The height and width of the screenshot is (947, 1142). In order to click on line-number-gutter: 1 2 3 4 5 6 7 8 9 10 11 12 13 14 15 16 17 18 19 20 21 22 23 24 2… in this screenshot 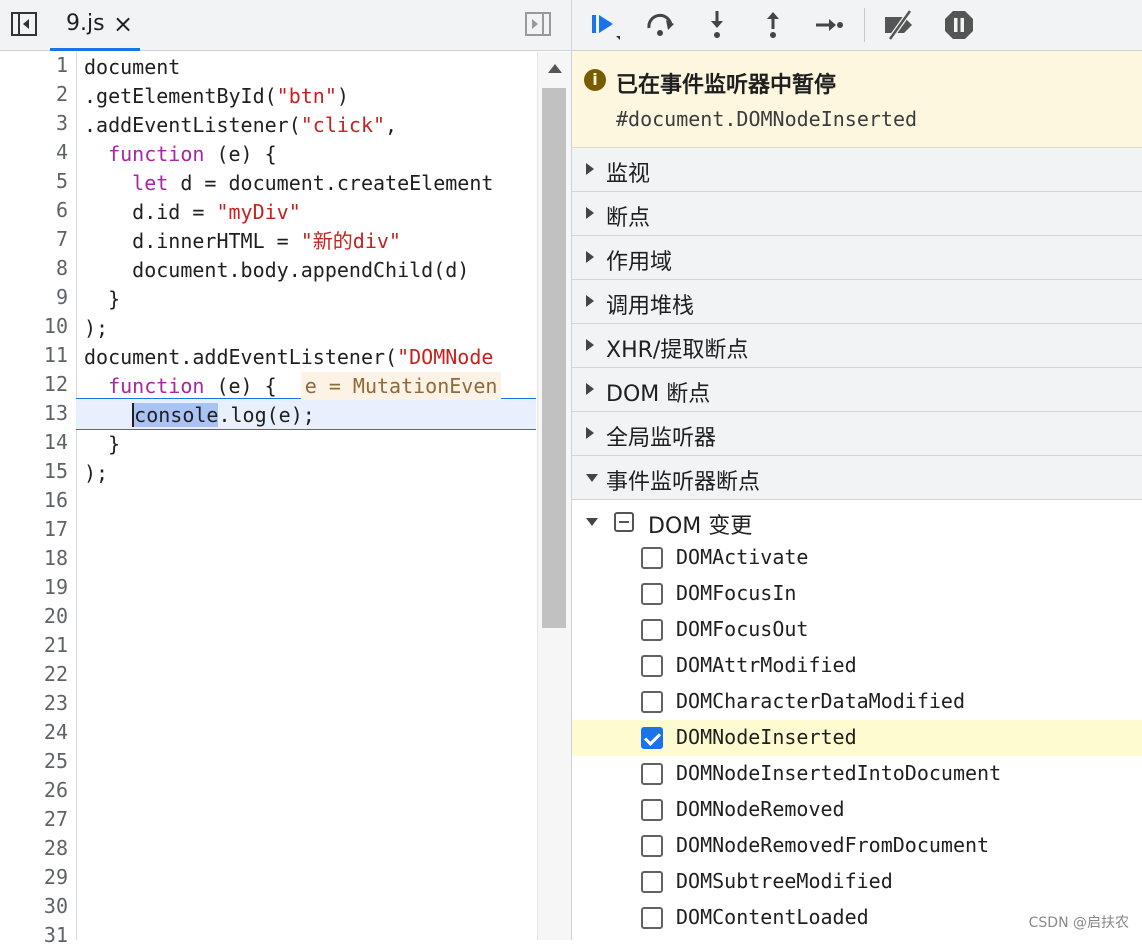, I will do `click(38, 499)`.